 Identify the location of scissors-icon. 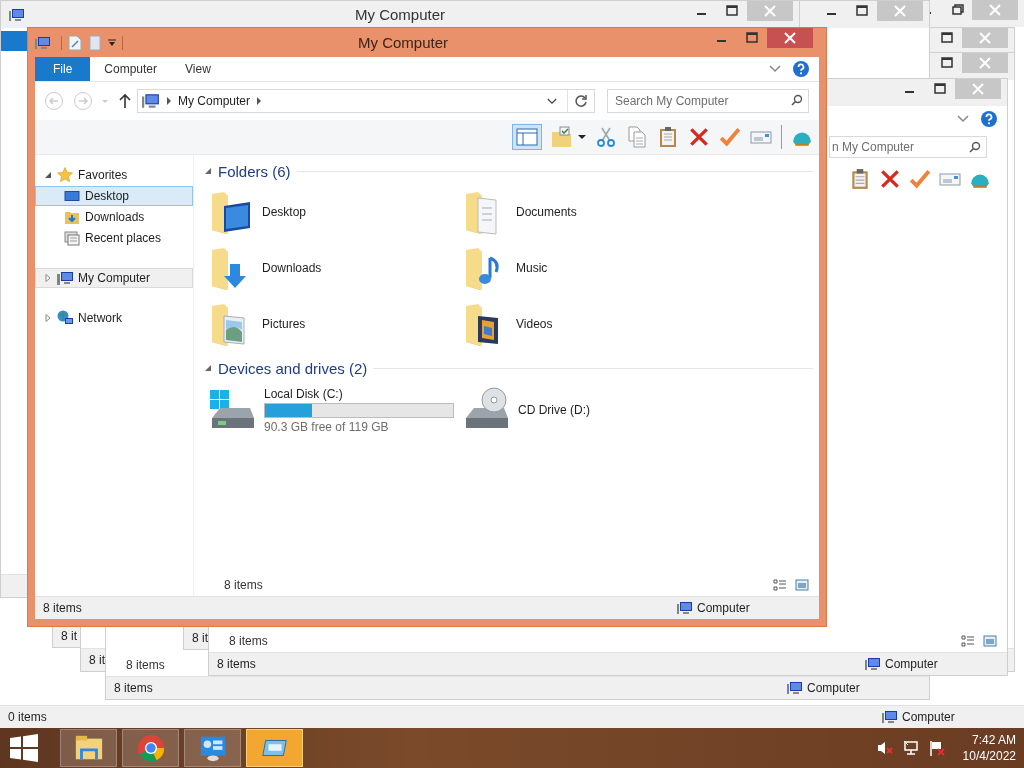
(606, 137).